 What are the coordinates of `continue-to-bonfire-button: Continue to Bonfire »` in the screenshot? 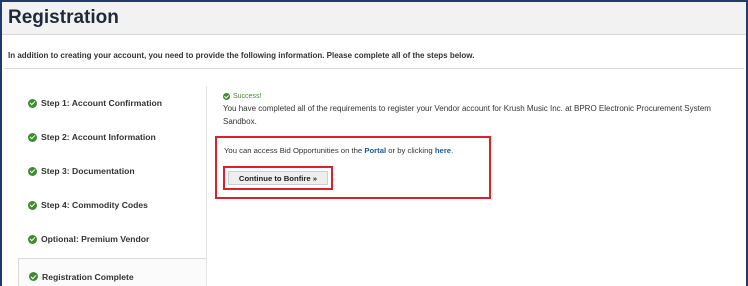 It's located at (278, 178).